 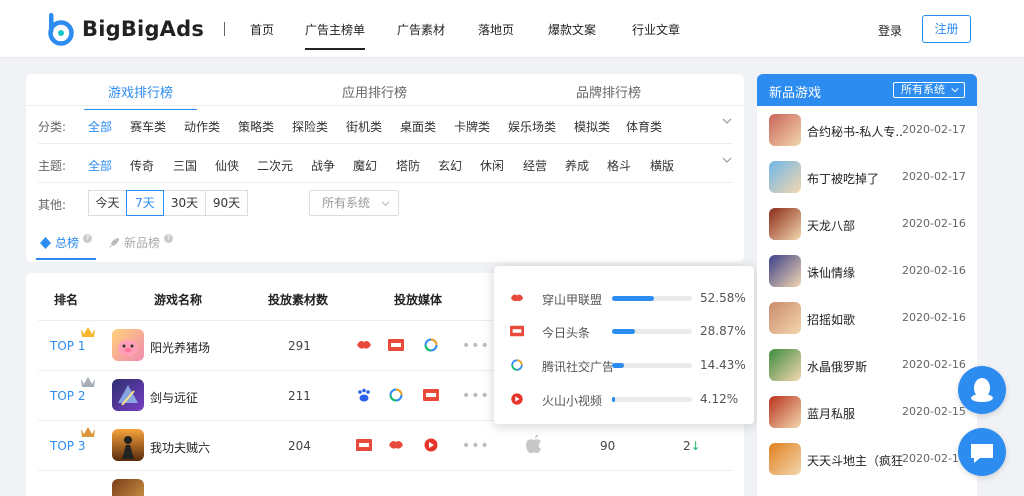 I want to click on tencent-ads-icon, so click(x=431, y=345).